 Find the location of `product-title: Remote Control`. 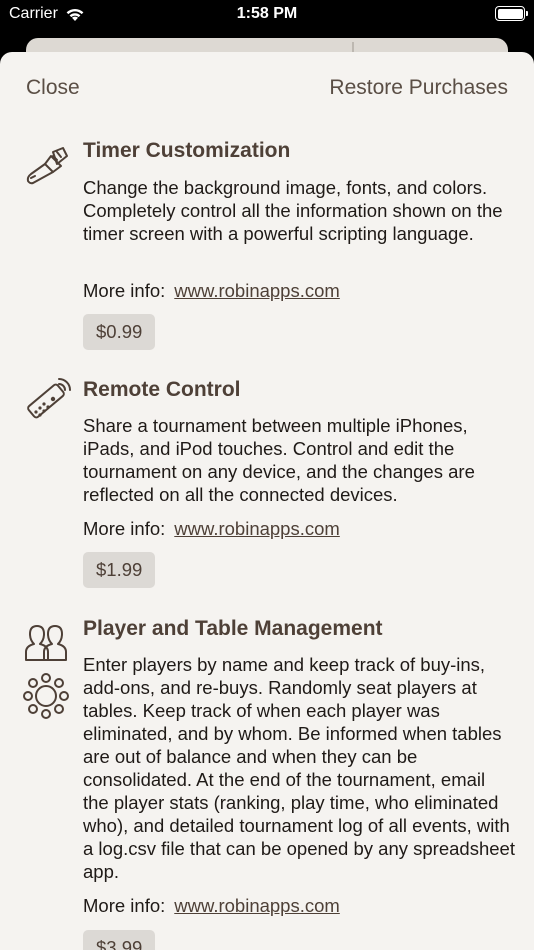

product-title: Remote Control is located at coordinates (162, 389).